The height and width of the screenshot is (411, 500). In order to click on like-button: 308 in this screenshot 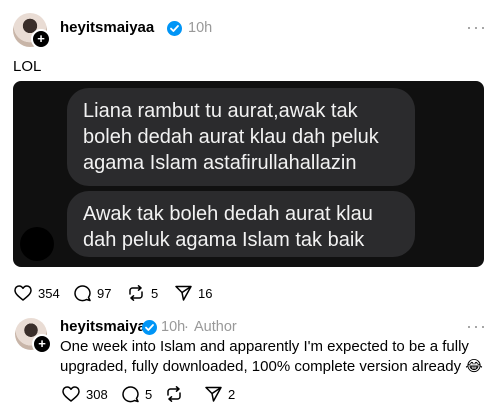, I will do `click(85, 394)`.